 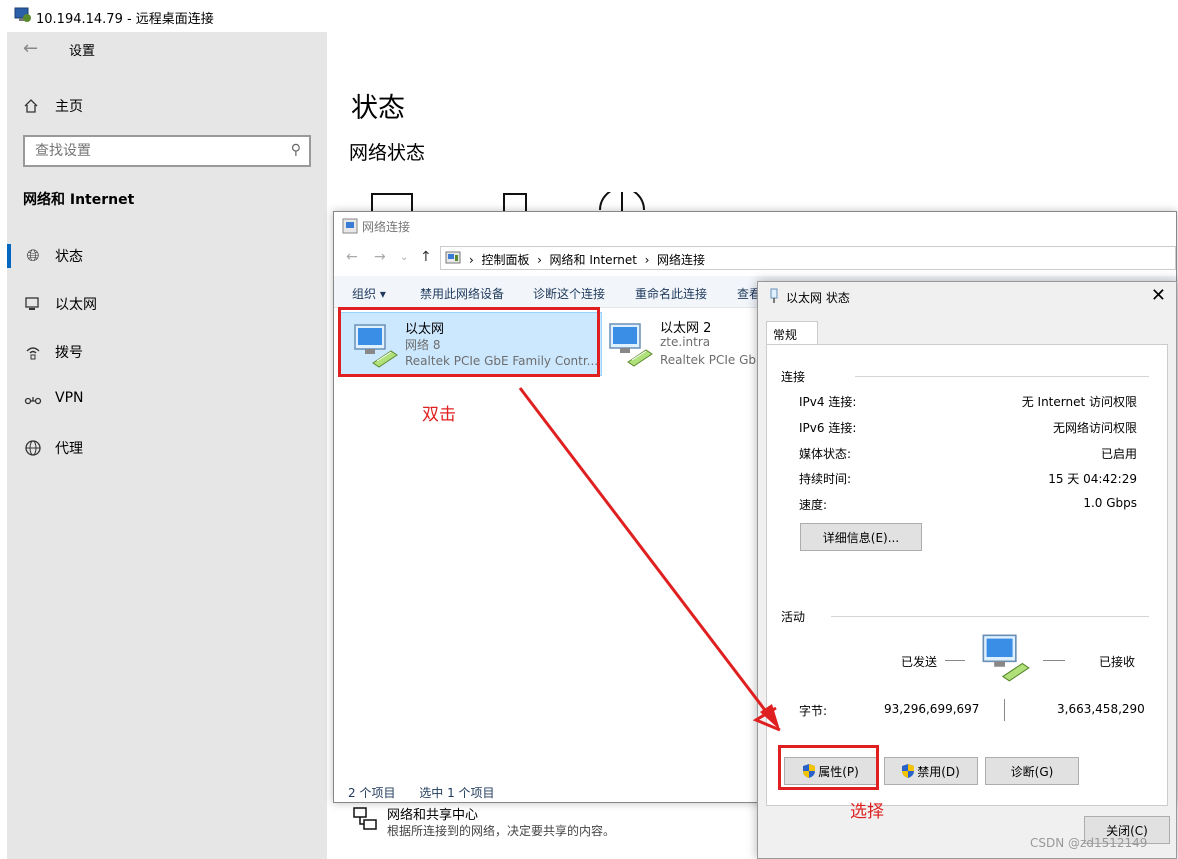 I want to click on annotation-select: 选择, so click(x=867, y=812).